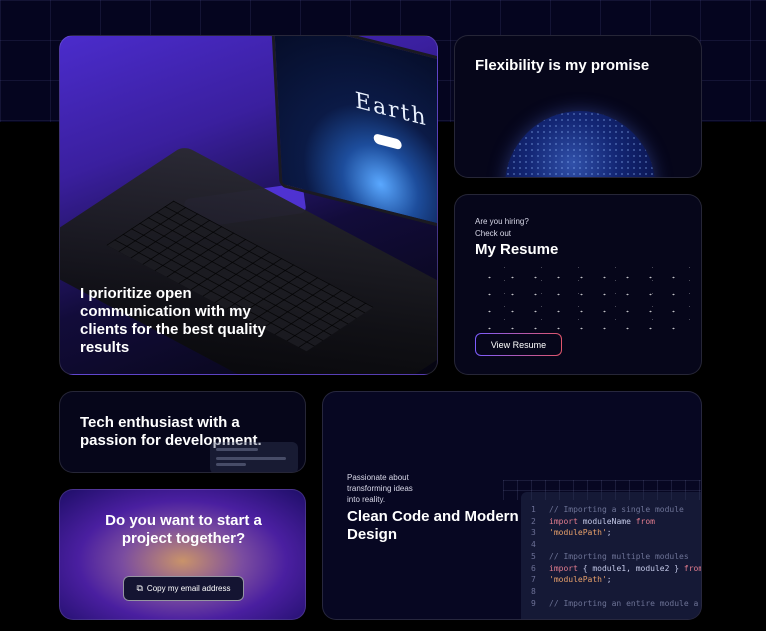 The image size is (766, 631). Describe the element at coordinates (391, 110) in the screenshot. I see `laptop-screen-title: Earth` at that location.